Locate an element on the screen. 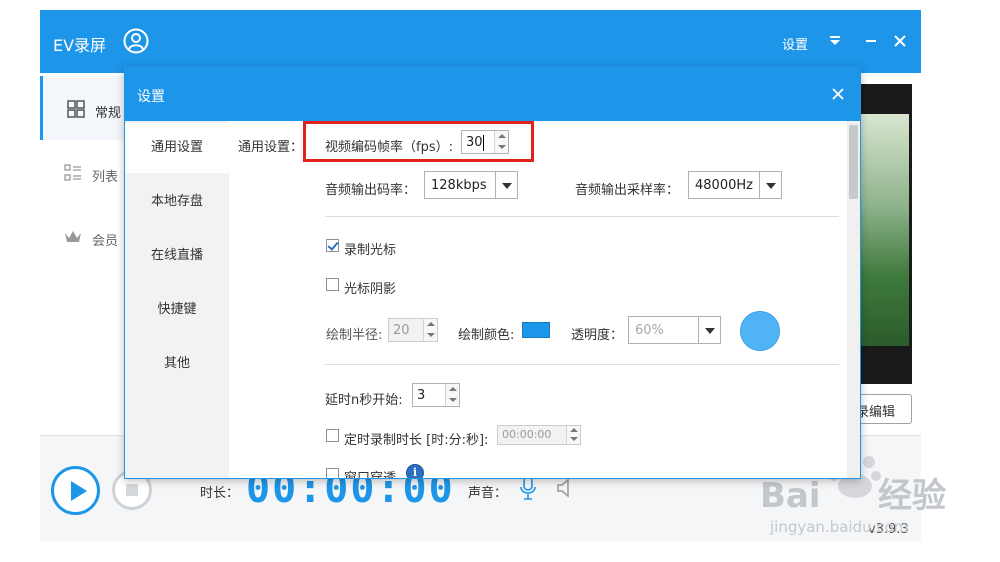 The height and width of the screenshot is (562, 1000). dialog-titlebar: 设置 is located at coordinates (492, 94).